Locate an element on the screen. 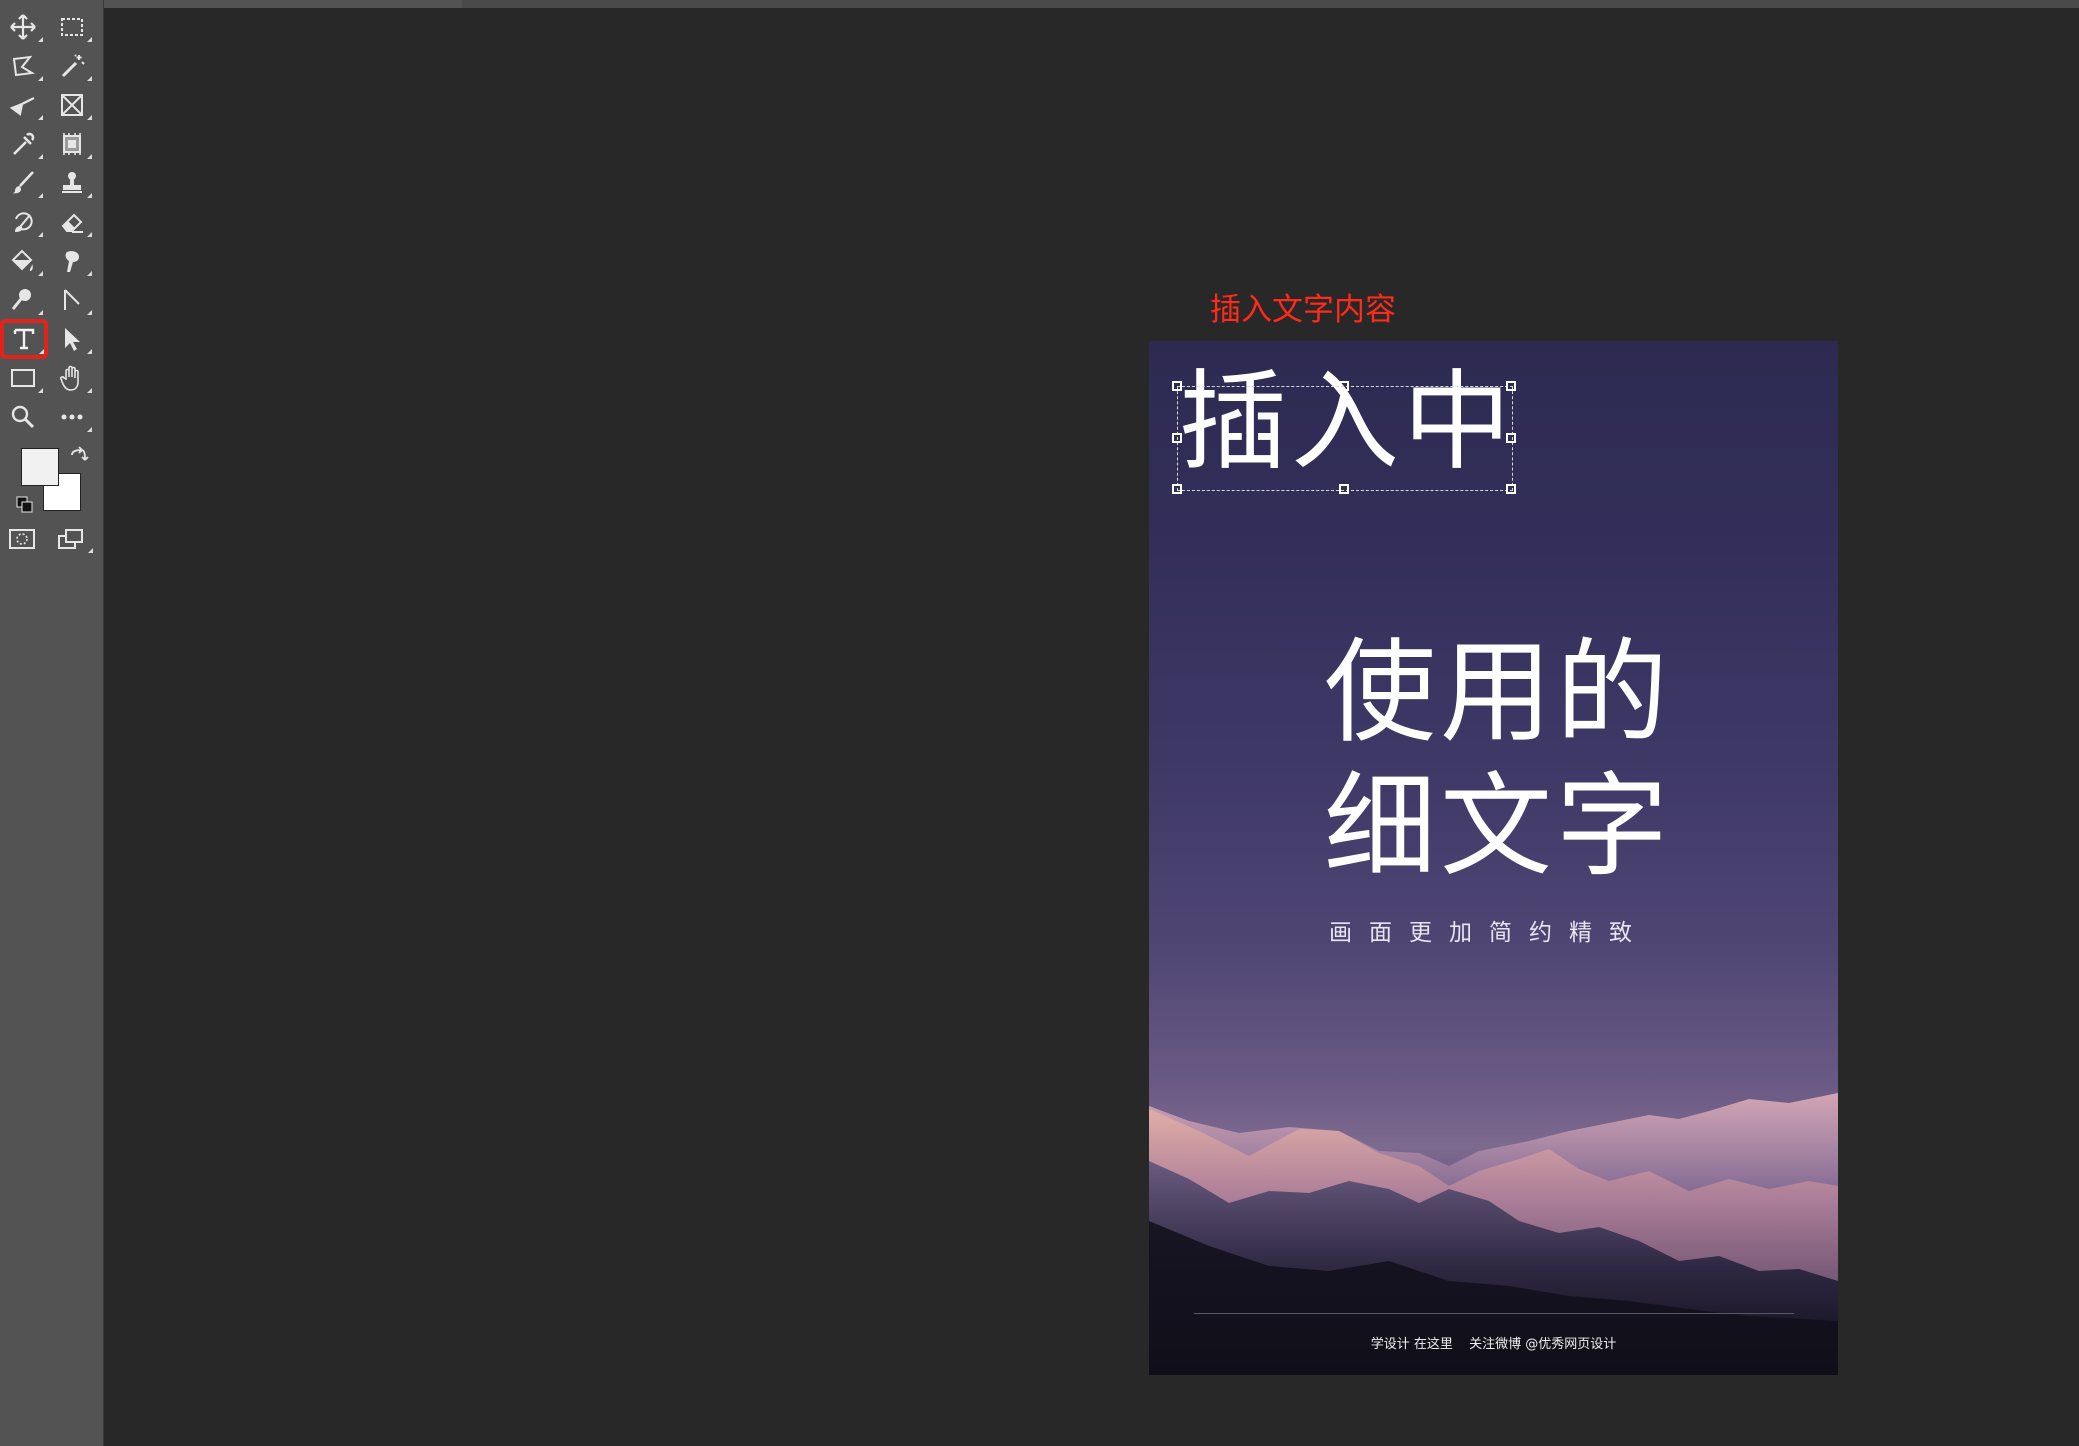 Image resolution: width=2079 pixels, height=1446 pixels. hand-icon is located at coordinates (69, 378).